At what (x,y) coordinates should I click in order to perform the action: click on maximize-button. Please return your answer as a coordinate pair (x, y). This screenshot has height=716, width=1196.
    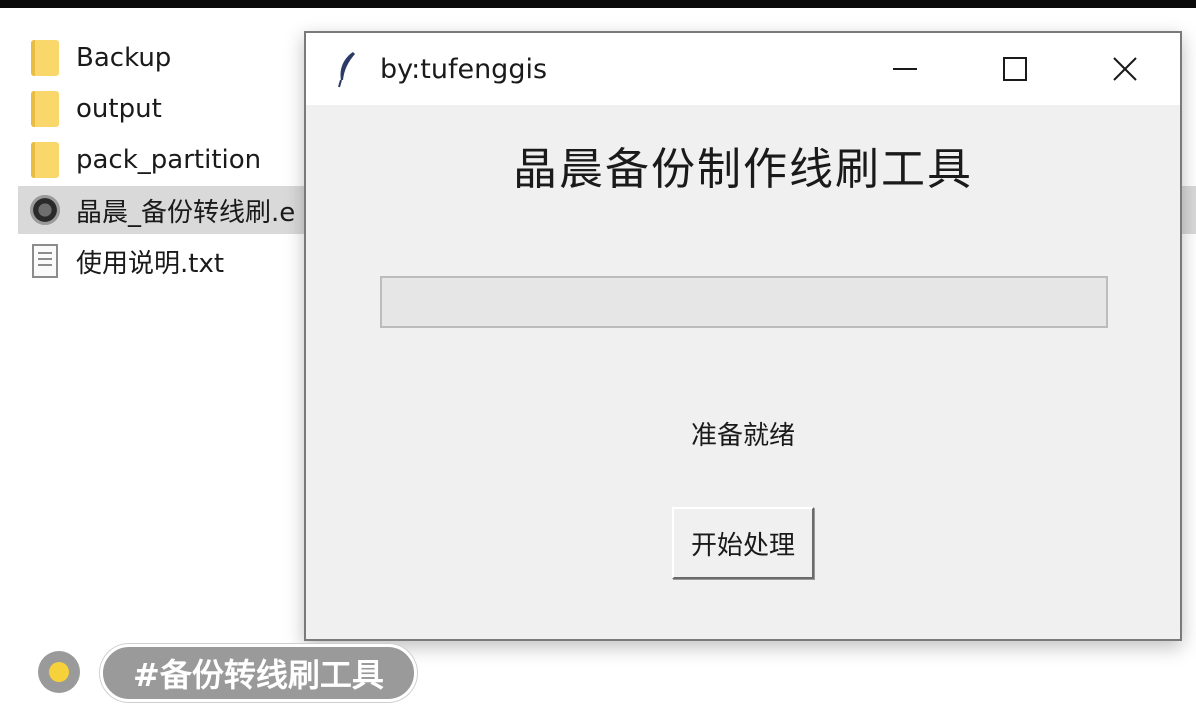
    Looking at the image, I should click on (1015, 69).